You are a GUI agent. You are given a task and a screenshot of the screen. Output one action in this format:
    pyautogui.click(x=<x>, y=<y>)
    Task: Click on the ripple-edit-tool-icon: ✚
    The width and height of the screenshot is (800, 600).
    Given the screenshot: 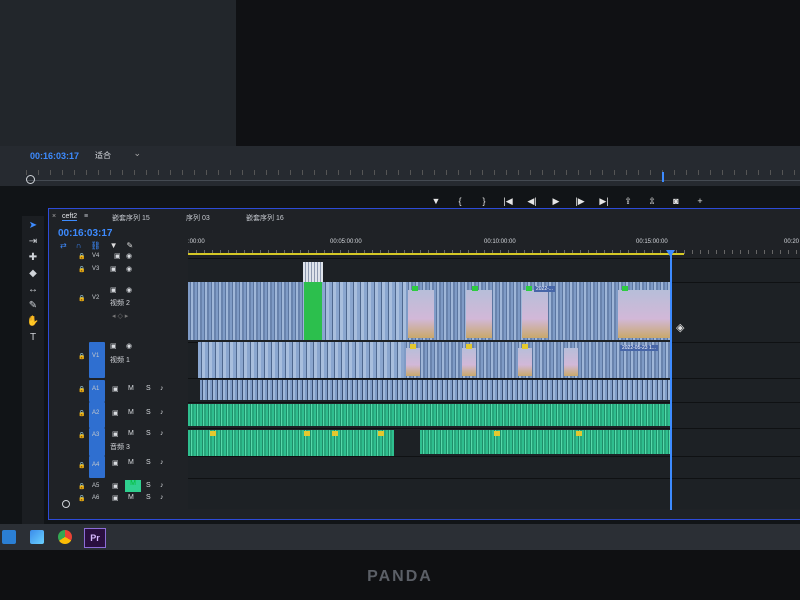 What is the action you would take?
    pyautogui.click(x=33, y=258)
    